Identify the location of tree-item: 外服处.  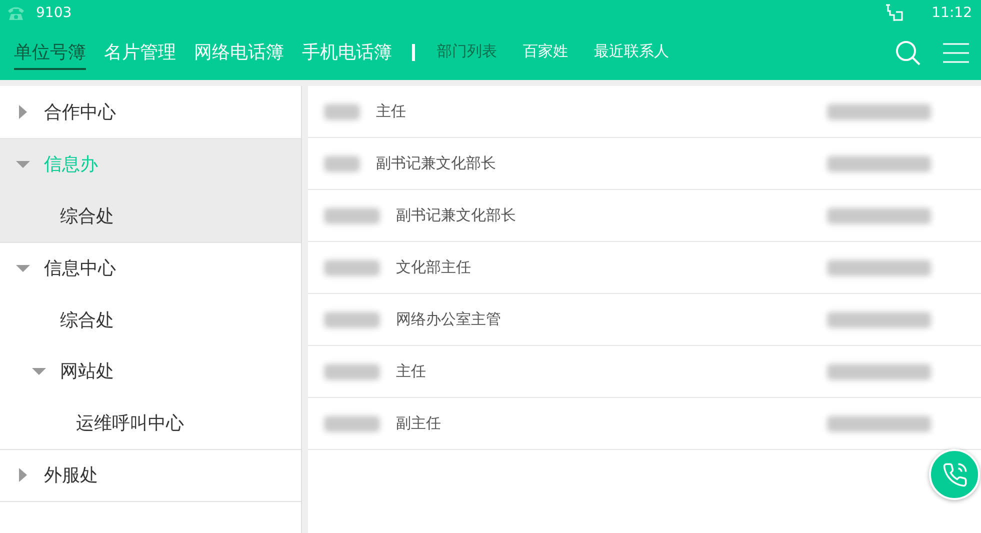
(71, 475).